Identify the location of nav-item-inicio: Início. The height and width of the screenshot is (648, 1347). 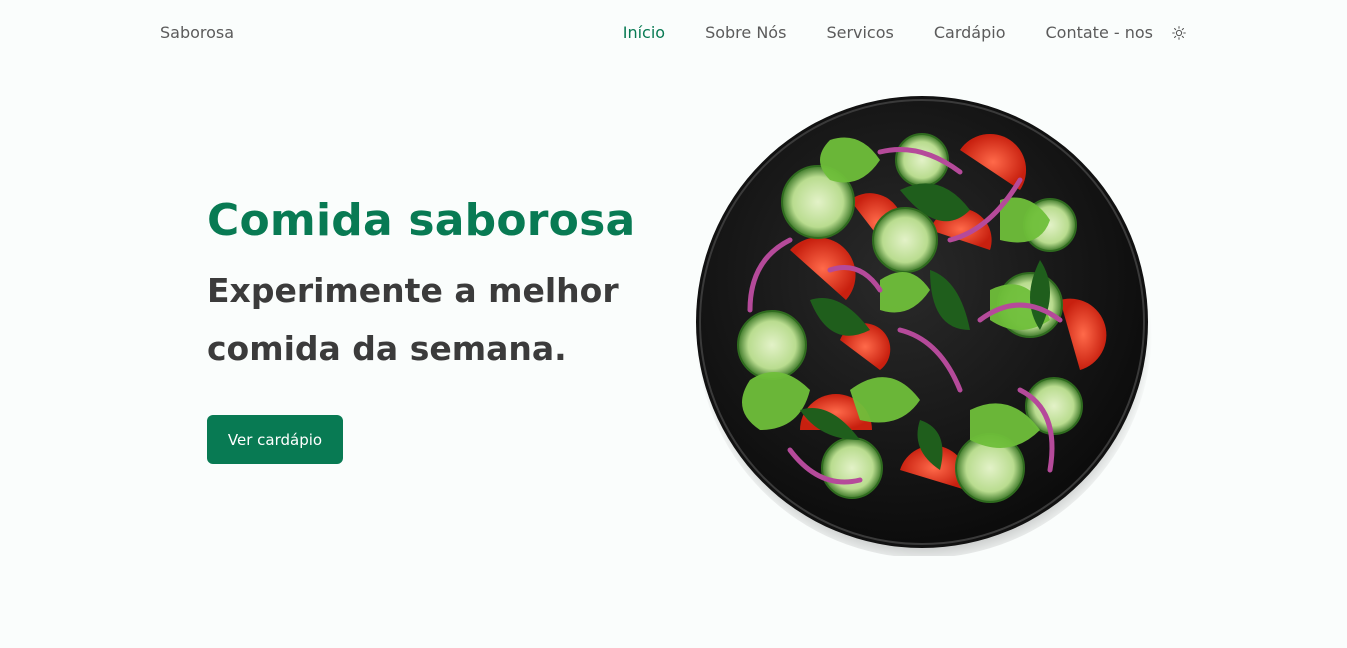
(644, 32).